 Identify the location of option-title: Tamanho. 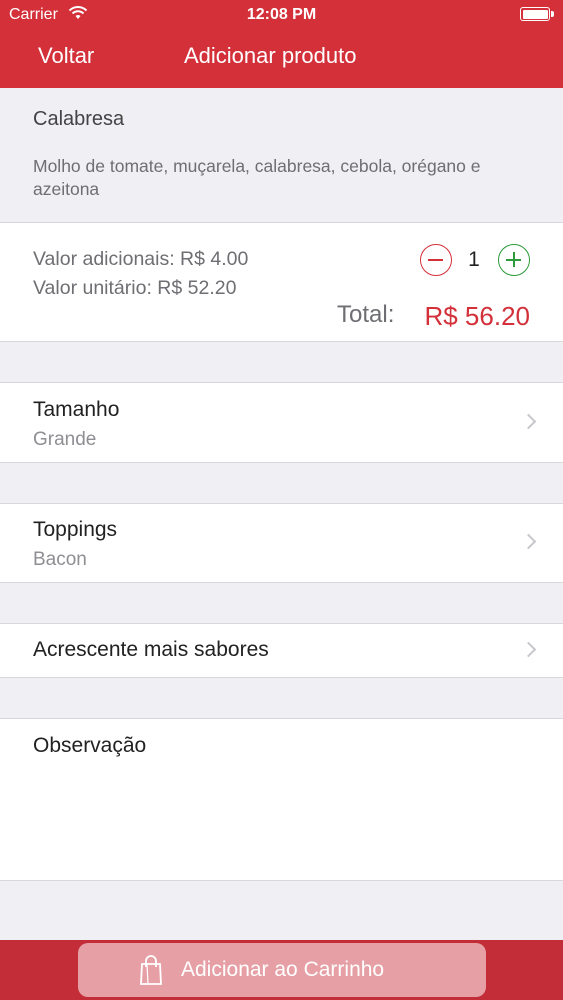
(76, 409).